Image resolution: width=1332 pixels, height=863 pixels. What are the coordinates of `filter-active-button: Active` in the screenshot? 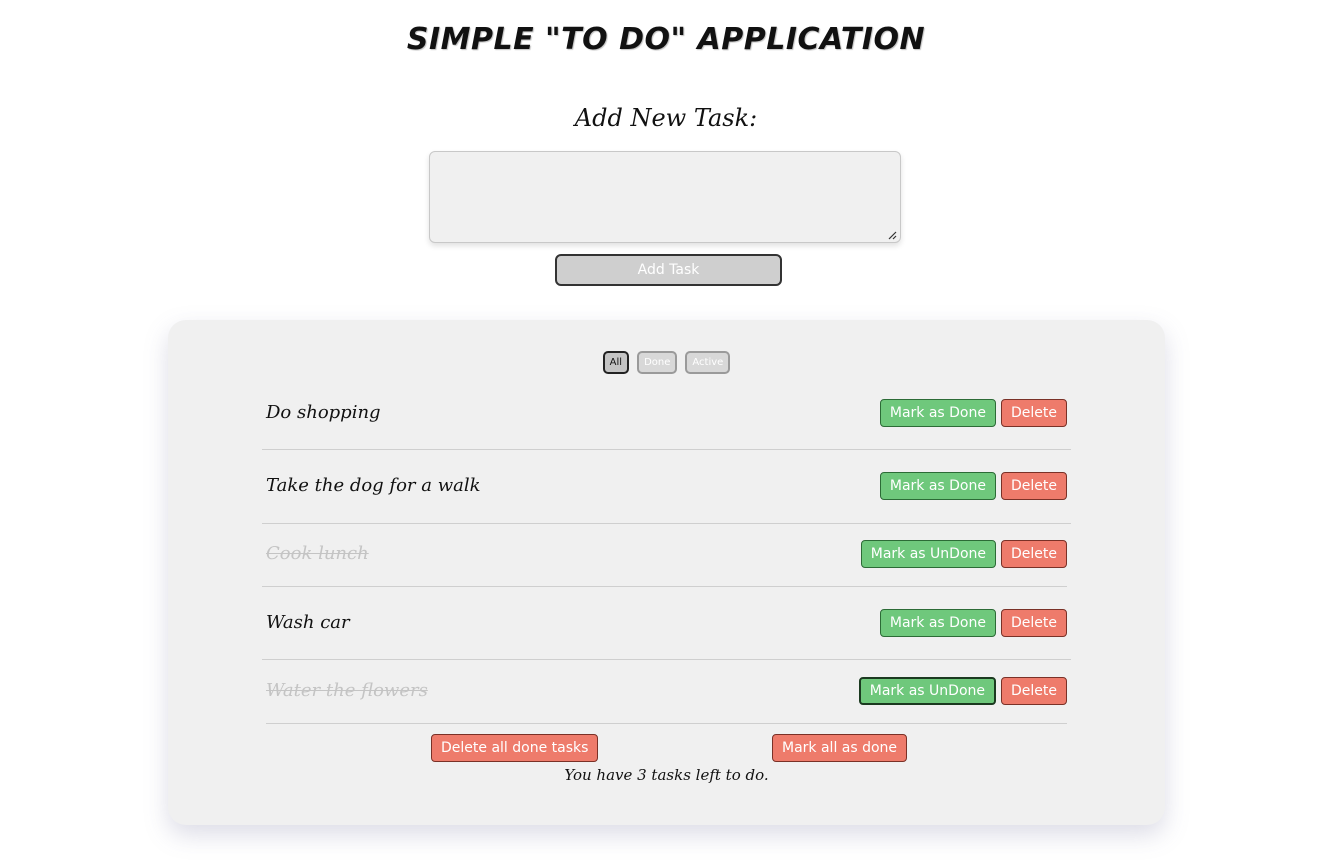 It's located at (708, 362).